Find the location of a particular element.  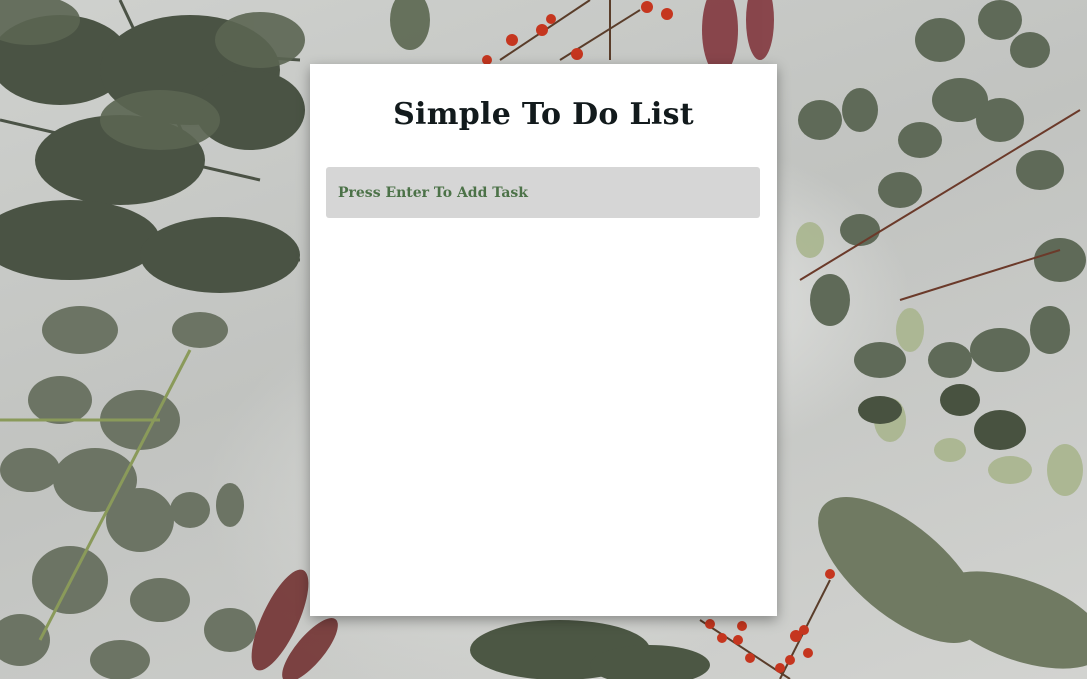

add-task-input is located at coordinates (543, 192).